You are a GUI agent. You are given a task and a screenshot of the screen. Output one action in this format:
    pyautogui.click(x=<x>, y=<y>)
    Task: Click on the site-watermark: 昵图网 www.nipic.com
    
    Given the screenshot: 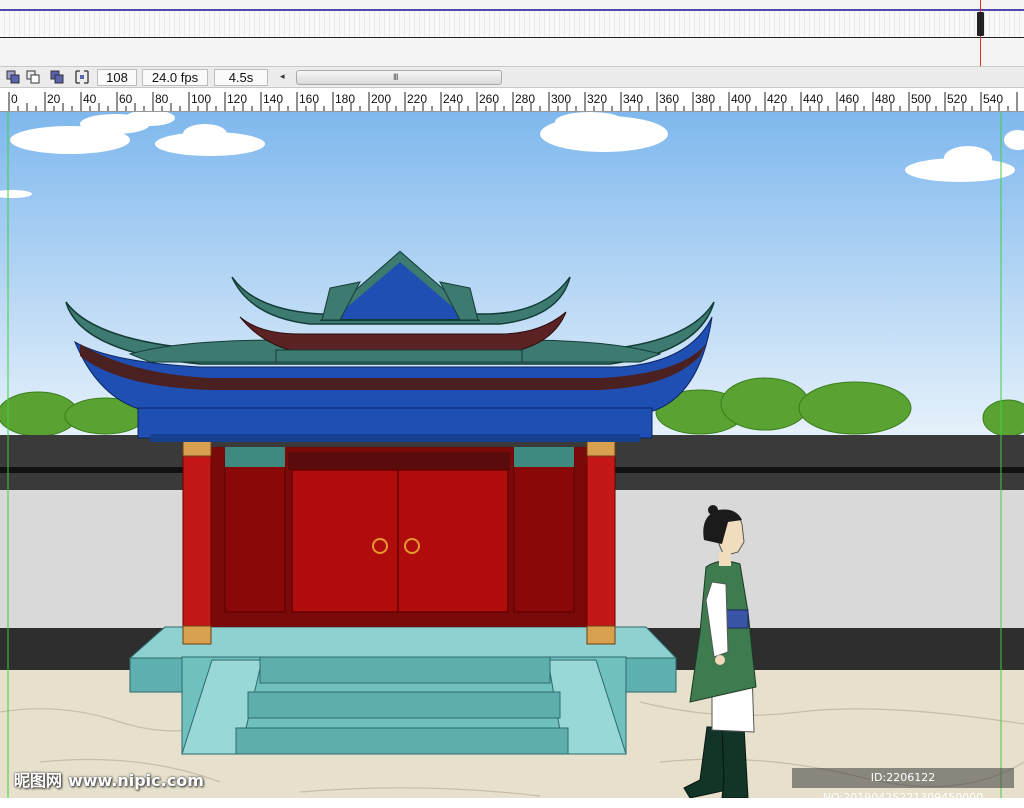 What is the action you would take?
    pyautogui.click(x=109, y=779)
    